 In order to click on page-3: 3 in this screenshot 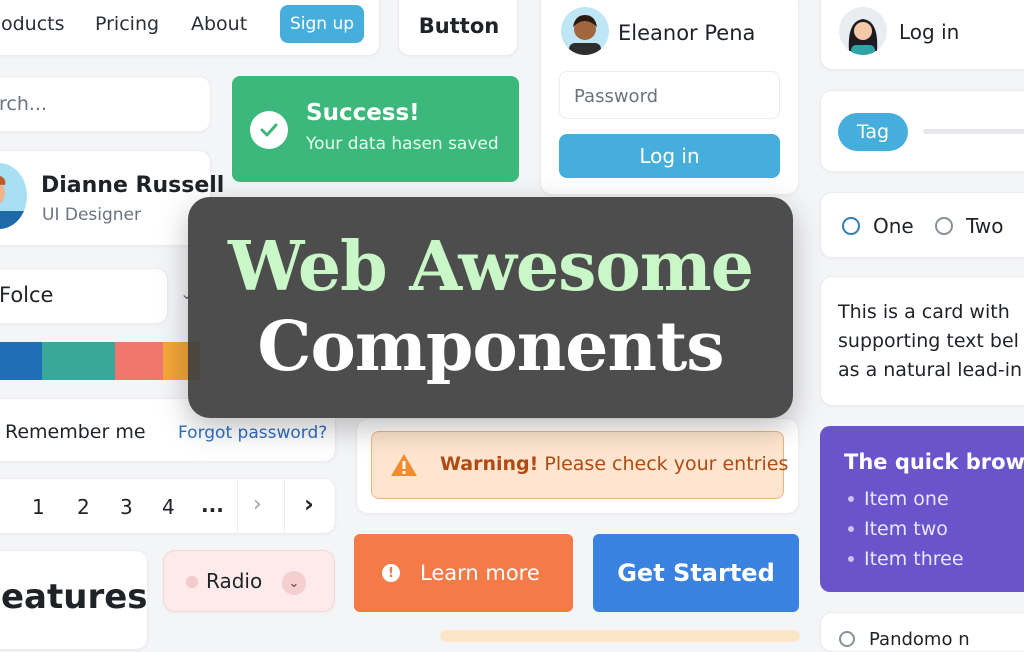, I will do `click(126, 507)`.